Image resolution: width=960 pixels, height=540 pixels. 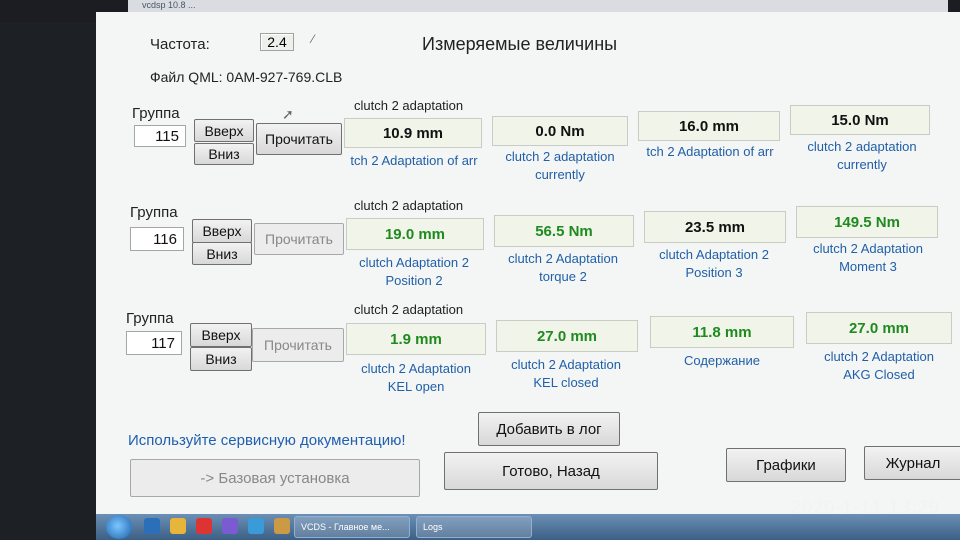 I want to click on mouse-cursor-icon: ➚, so click(x=288, y=114).